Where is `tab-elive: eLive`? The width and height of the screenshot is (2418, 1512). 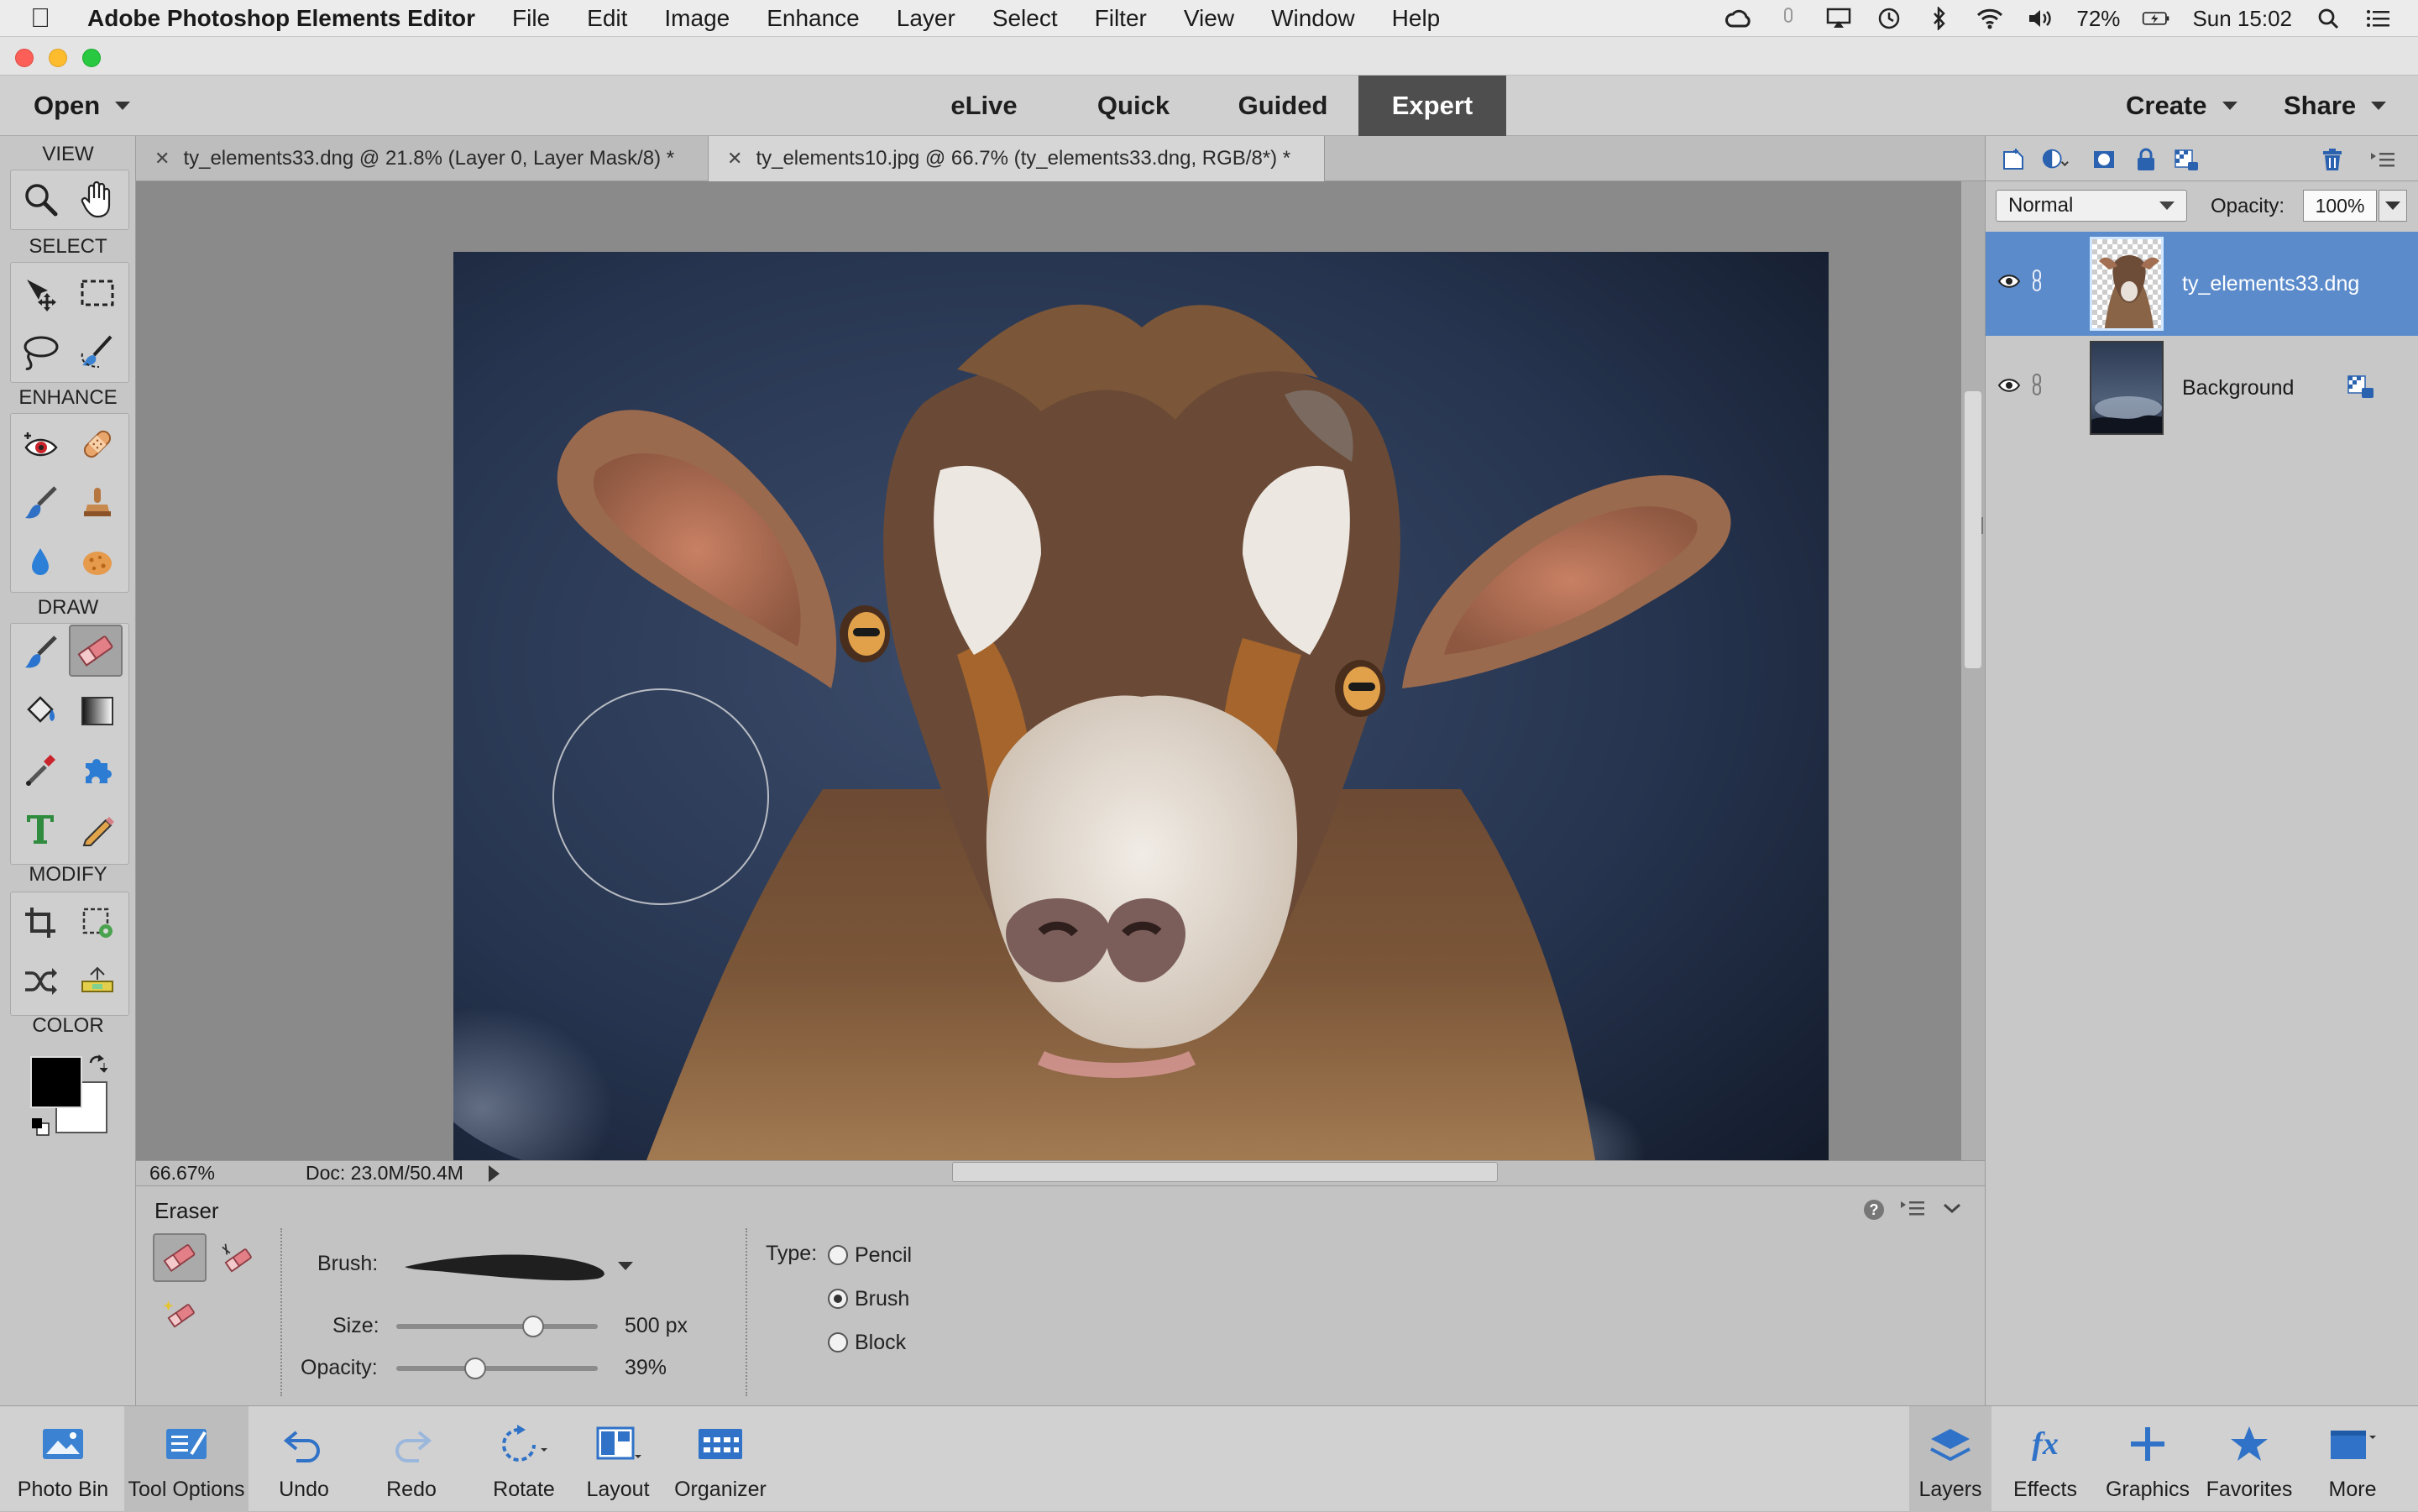 tab-elive: eLive is located at coordinates (984, 106).